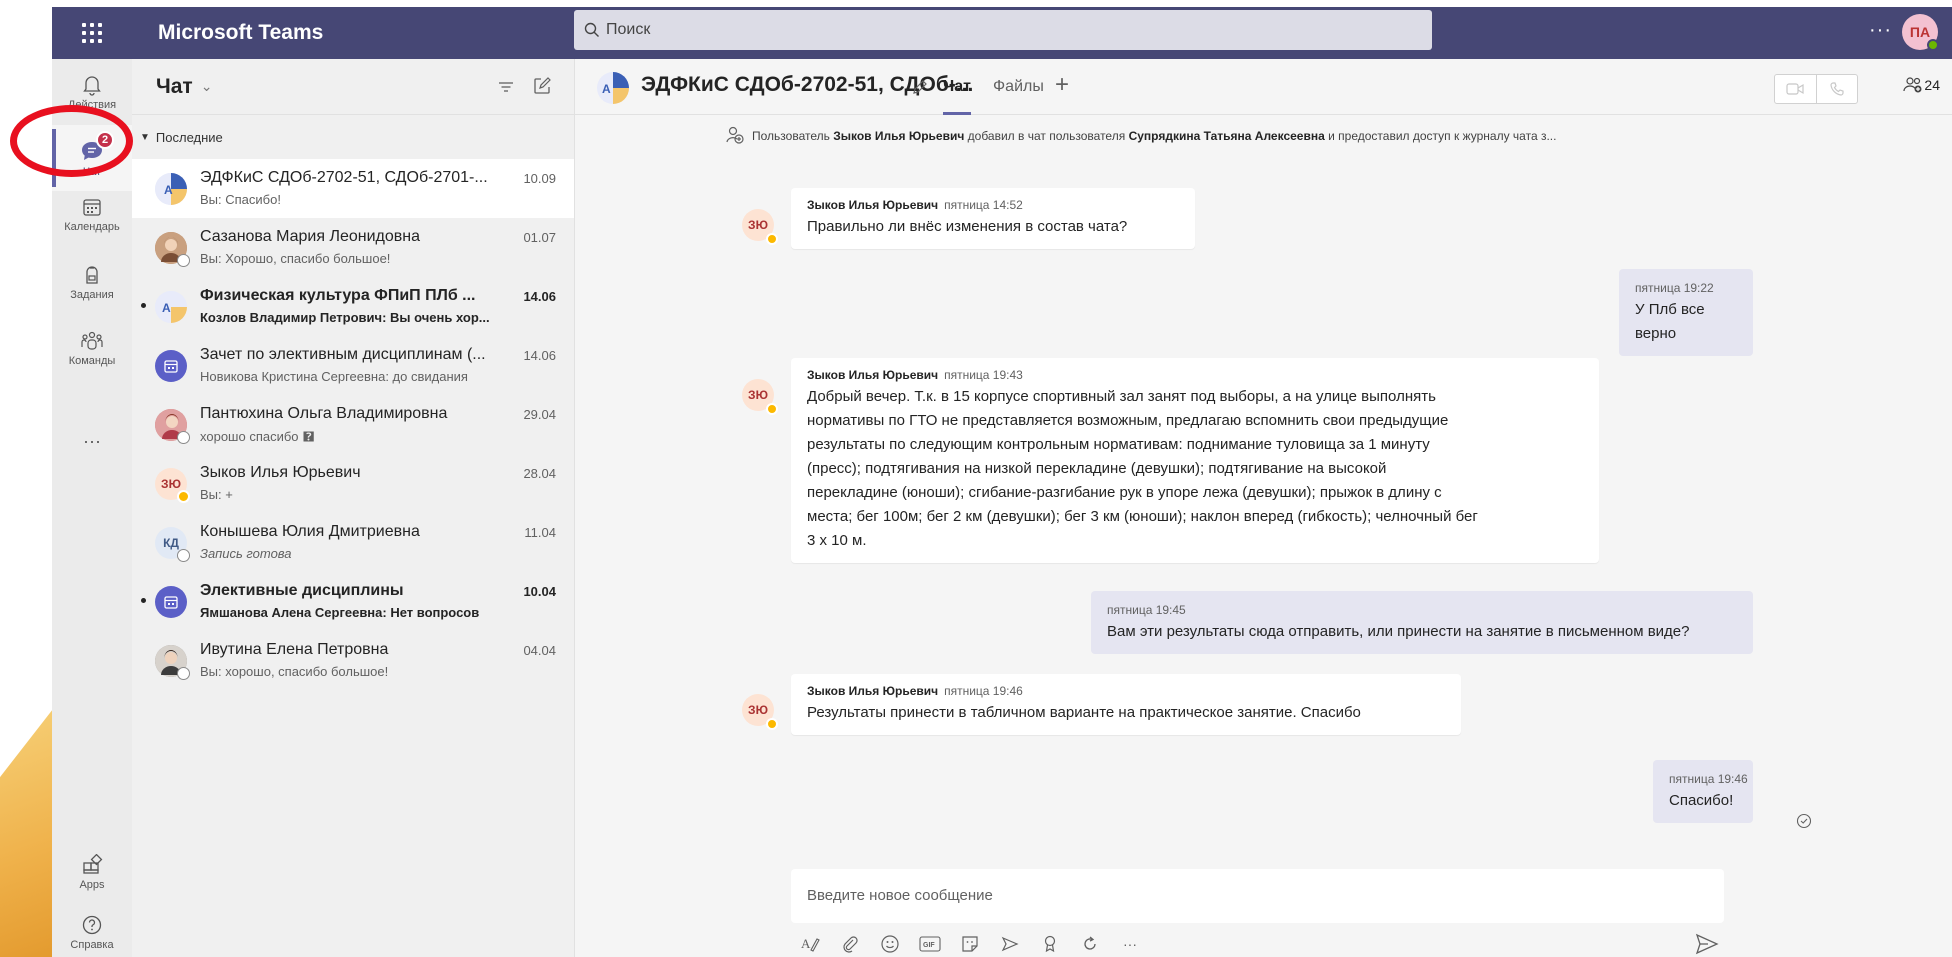 The height and width of the screenshot is (957, 1952). What do you see at coordinates (1062, 85) in the screenshot?
I see `add-tab-button: +` at bounding box center [1062, 85].